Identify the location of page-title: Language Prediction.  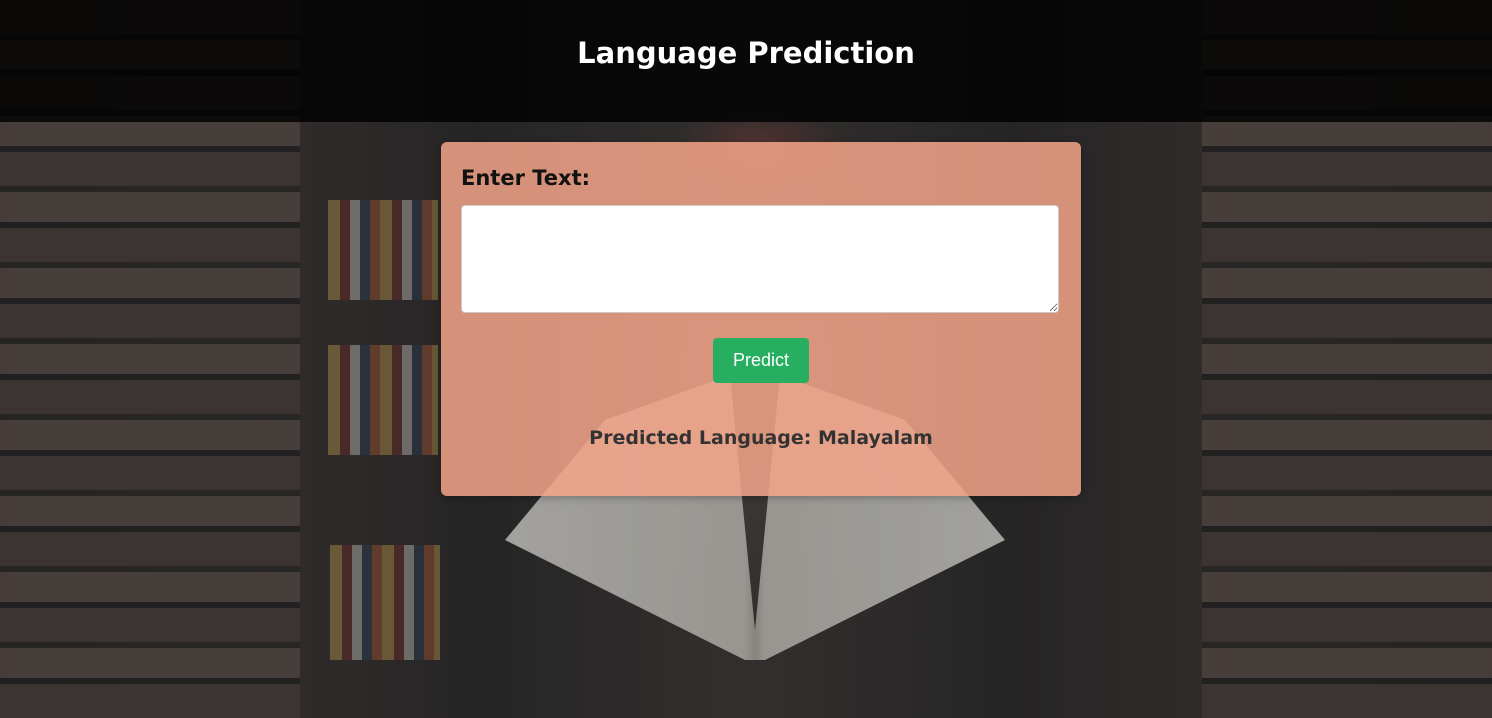
(746, 53).